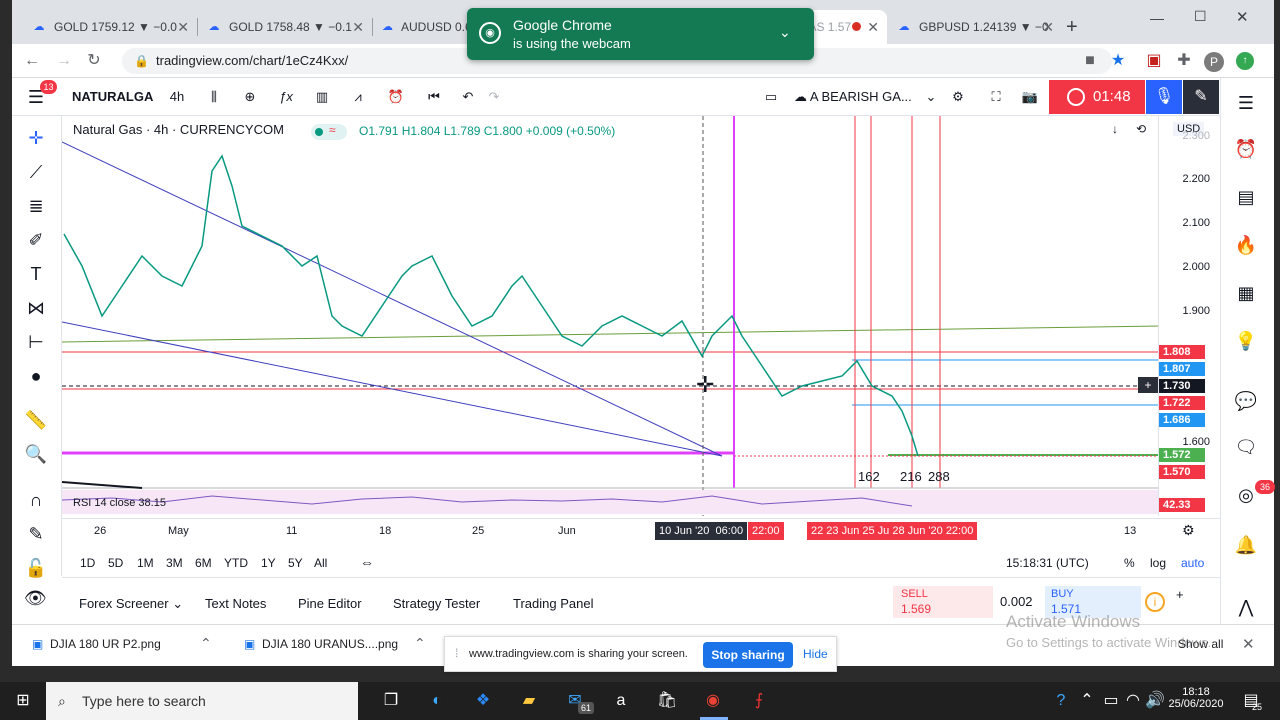 The width and height of the screenshot is (1280, 720). I want to click on help-icon: ?, so click(1061, 701).